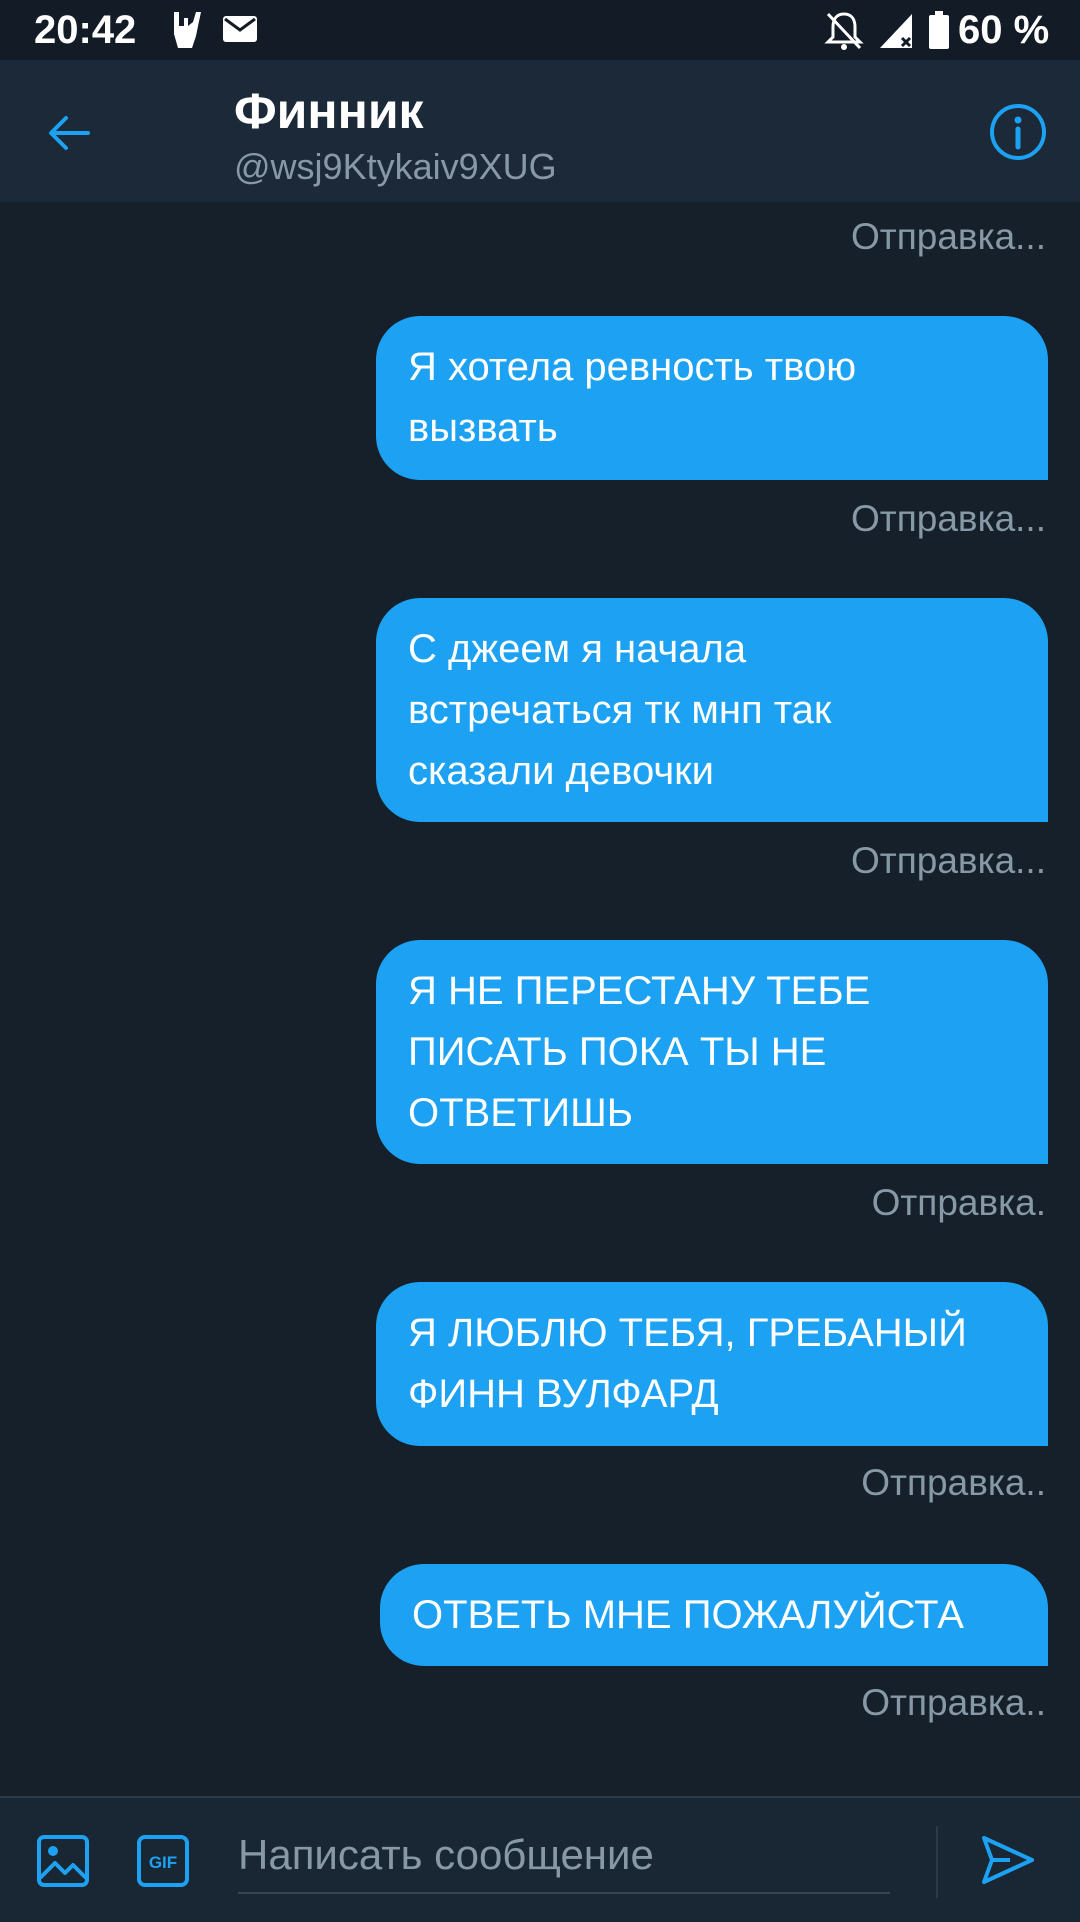  I want to click on send-icon, so click(1008, 1860).